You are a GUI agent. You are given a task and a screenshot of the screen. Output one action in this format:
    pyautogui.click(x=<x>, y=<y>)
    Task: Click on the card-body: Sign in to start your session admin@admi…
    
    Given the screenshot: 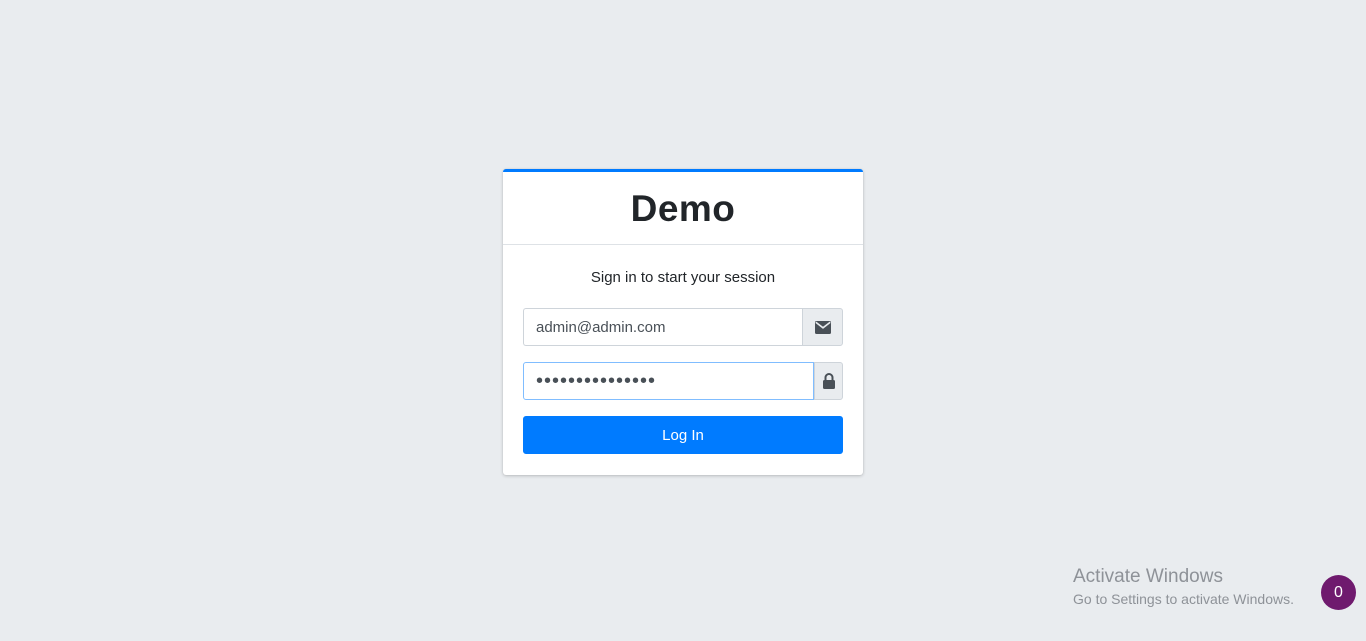 What is the action you would take?
    pyautogui.click(x=683, y=359)
    